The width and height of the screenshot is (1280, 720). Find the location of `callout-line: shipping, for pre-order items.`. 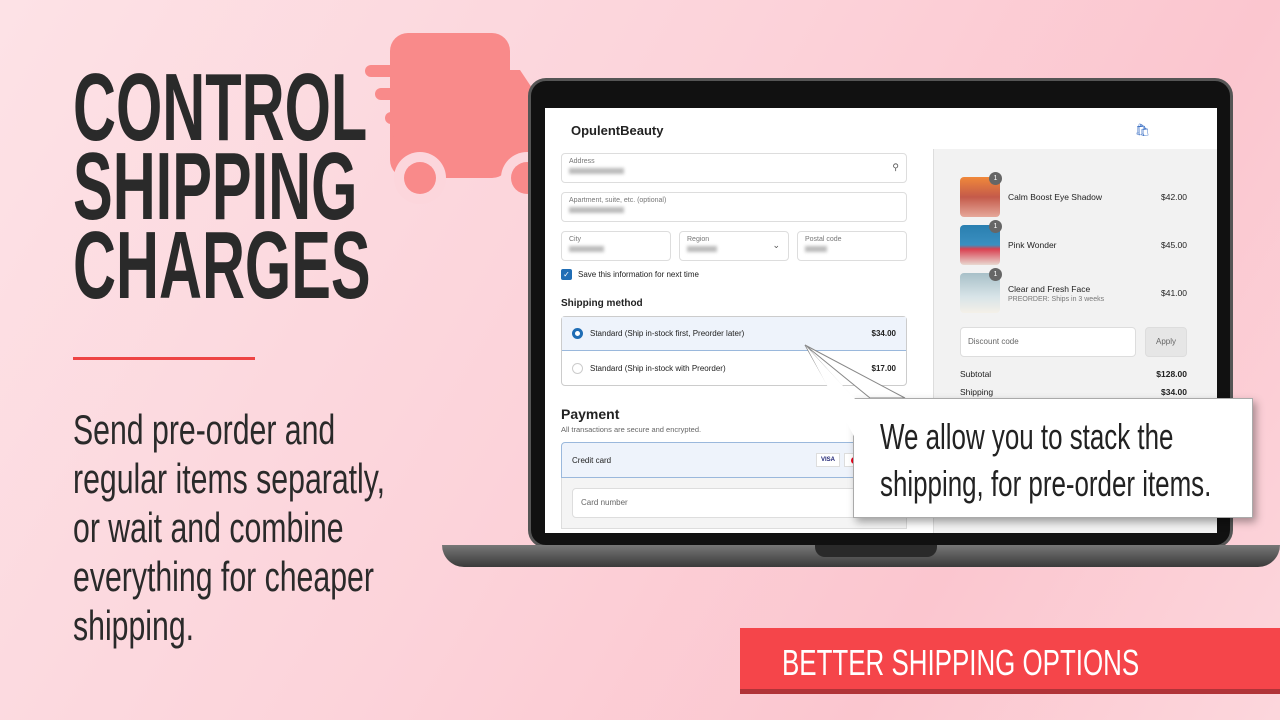

callout-line: shipping, for pre-order items. is located at coordinates (1046, 483).